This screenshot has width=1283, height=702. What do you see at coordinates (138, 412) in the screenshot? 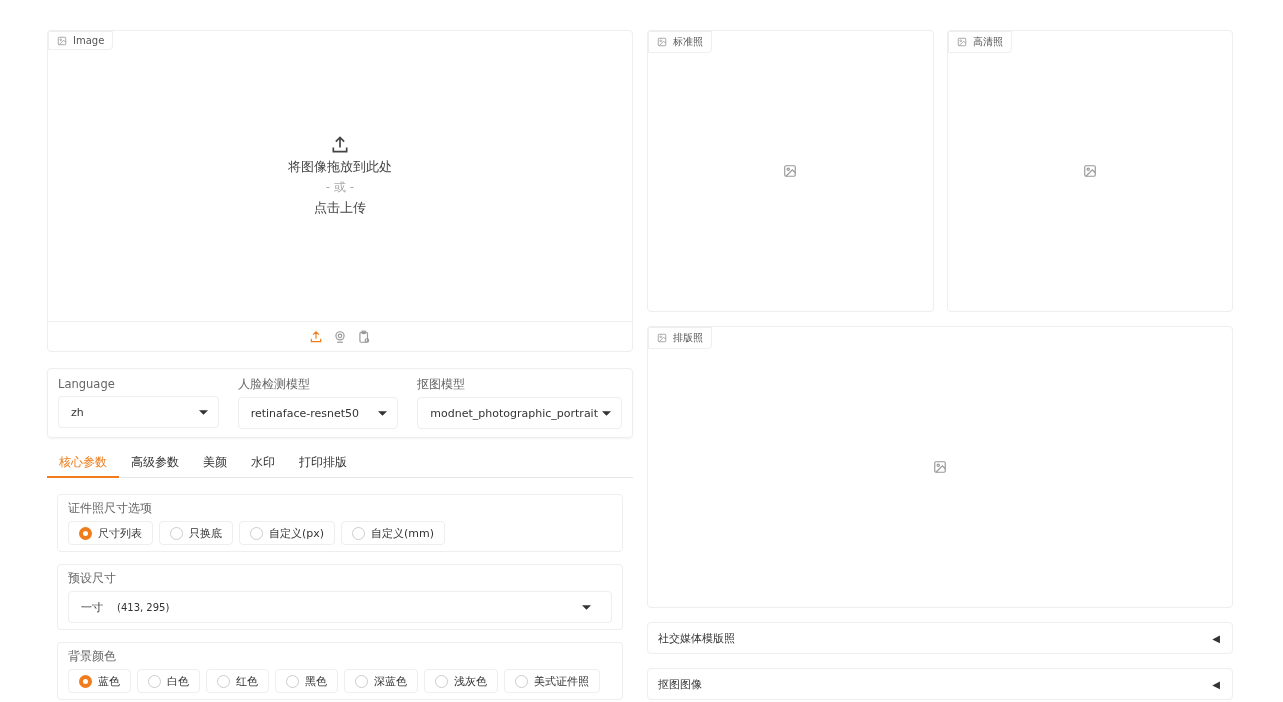
I see `dropdown: zh` at bounding box center [138, 412].